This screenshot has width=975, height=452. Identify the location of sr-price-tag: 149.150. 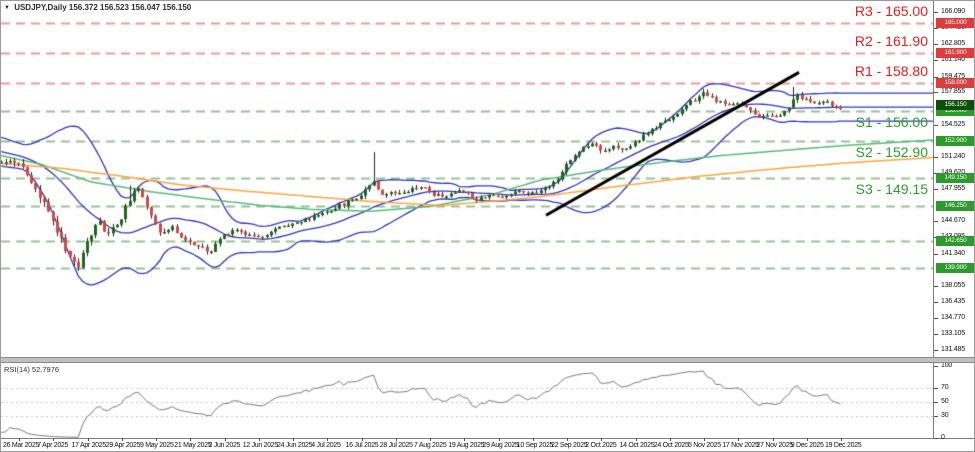
(955, 177).